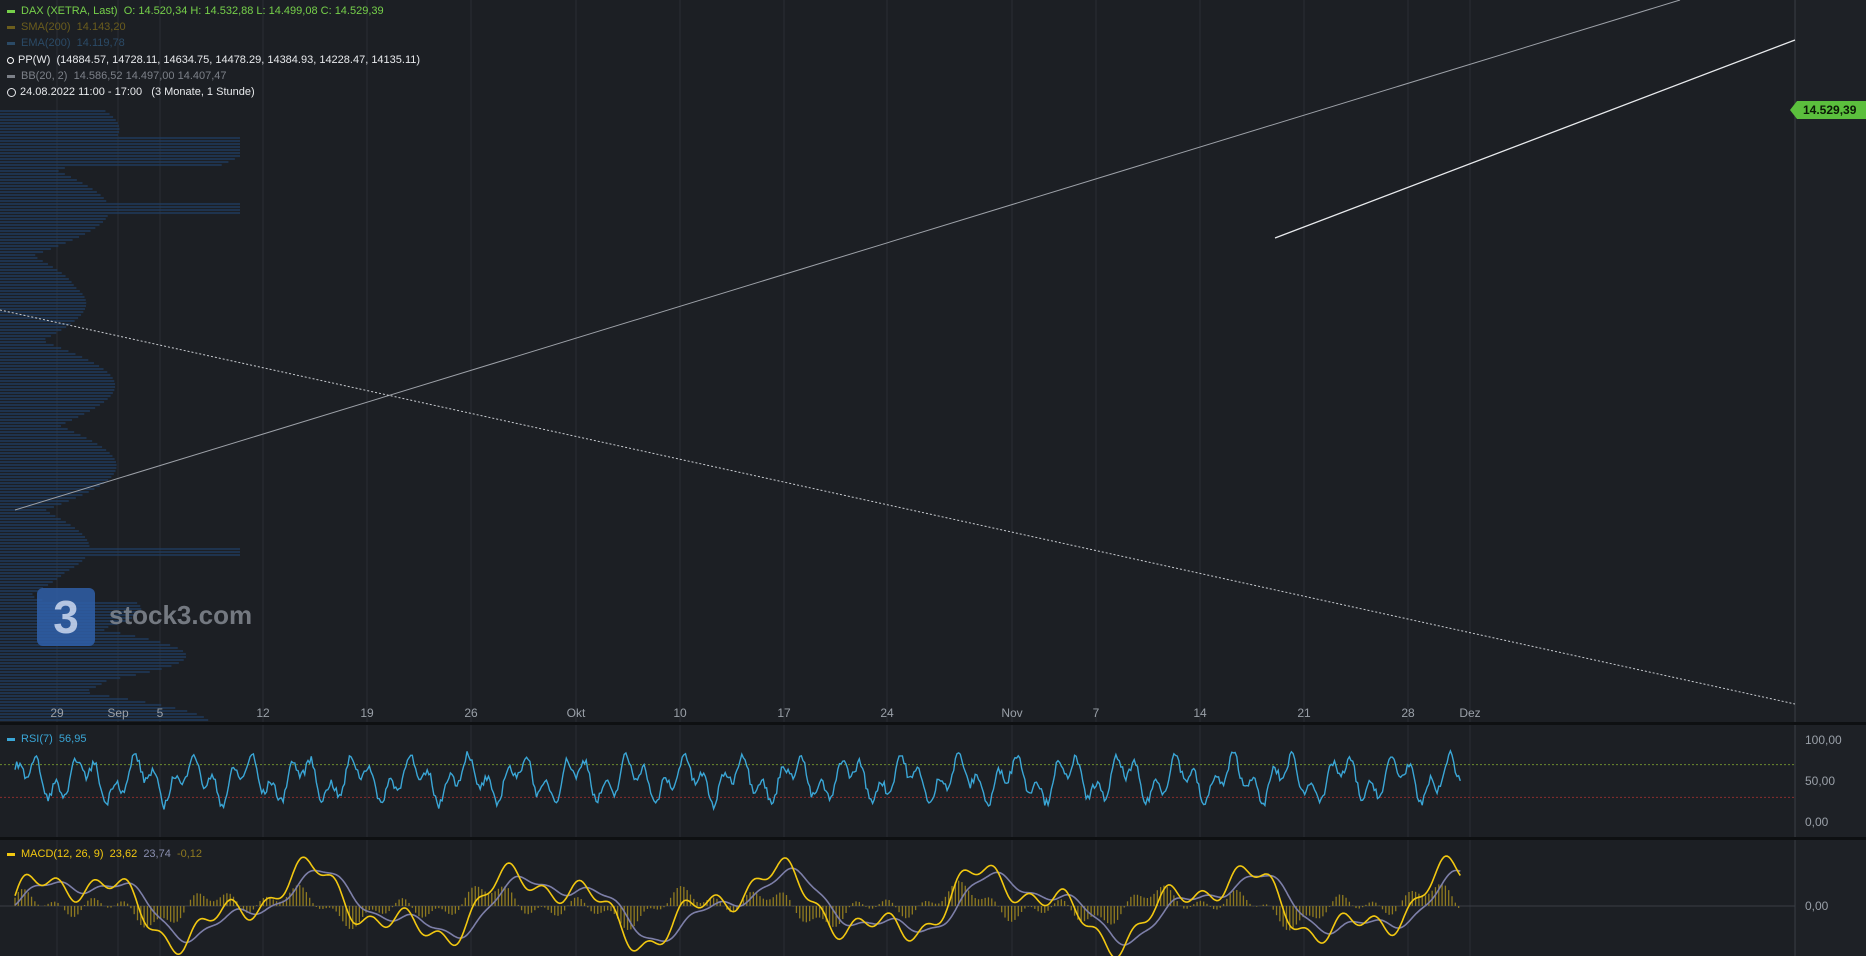  I want to click on legend-ema: EMA(200) 14.119,78, so click(66, 43).